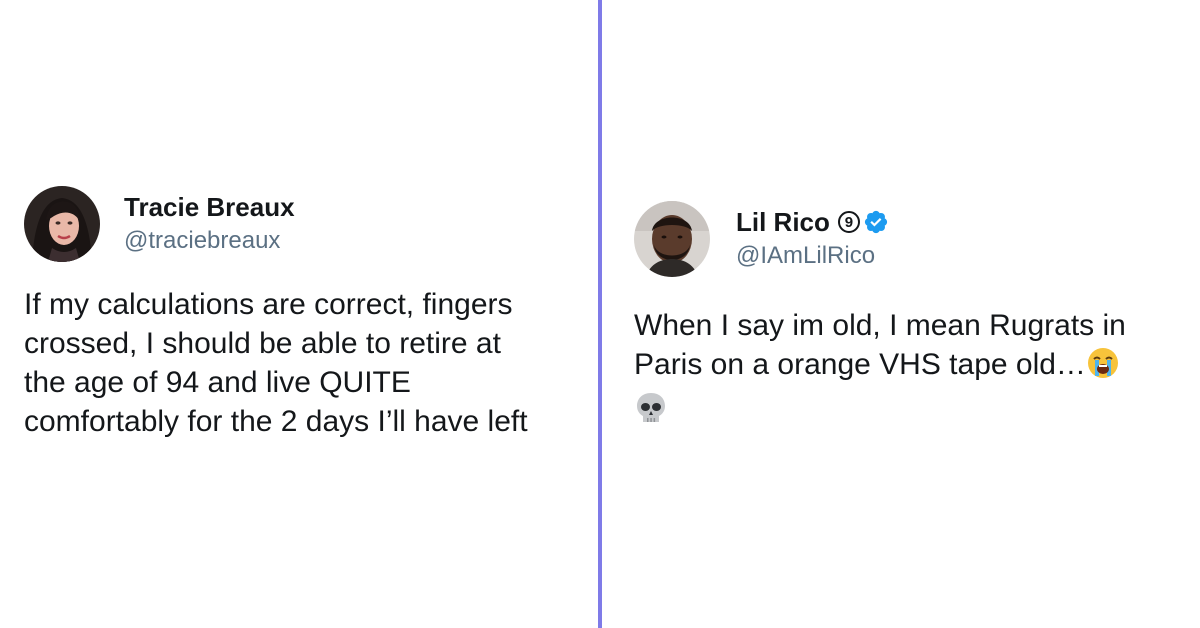 Image resolution: width=1200 pixels, height=628 pixels. I want to click on user-handle: @IAmLilRico, so click(812, 256).